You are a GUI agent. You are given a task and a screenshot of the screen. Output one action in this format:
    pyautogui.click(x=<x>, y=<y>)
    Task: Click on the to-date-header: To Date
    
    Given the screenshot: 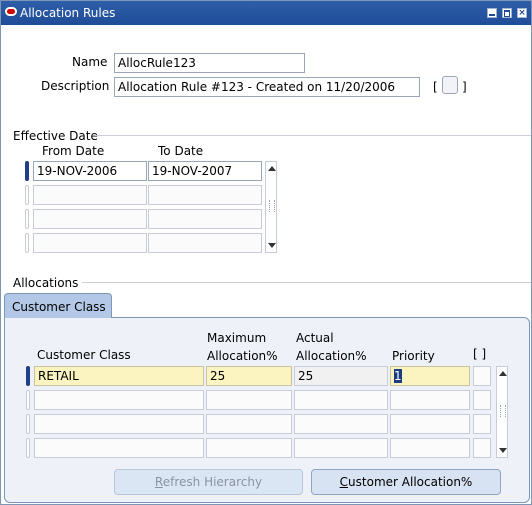 What is the action you would take?
    pyautogui.click(x=181, y=151)
    